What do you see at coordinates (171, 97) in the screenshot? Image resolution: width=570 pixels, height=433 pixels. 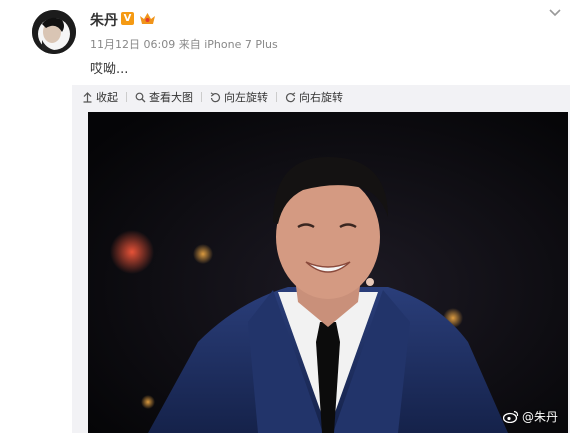 I see `view-large-label: 查看大图` at bounding box center [171, 97].